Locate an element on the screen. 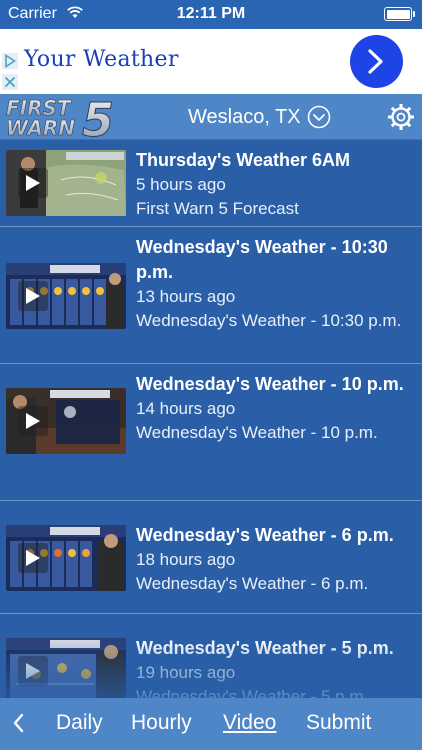 The image size is (422, 750). ad-go-button is located at coordinates (376, 61).